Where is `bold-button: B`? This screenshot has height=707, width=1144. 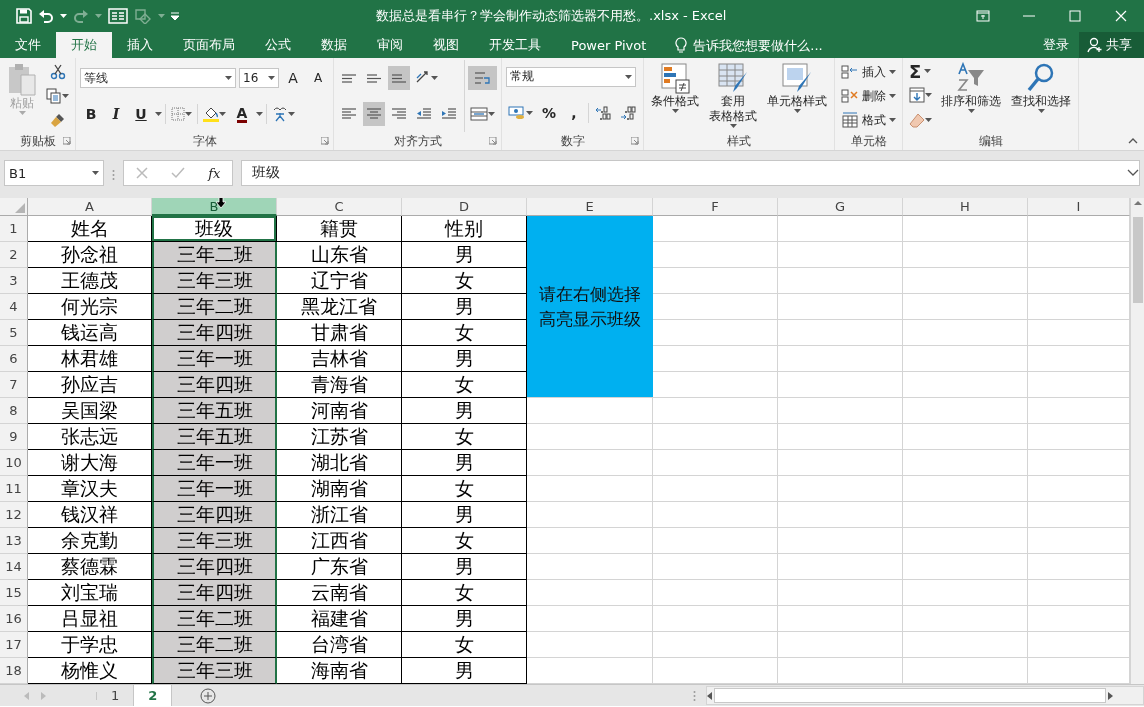 bold-button: B is located at coordinates (91, 114).